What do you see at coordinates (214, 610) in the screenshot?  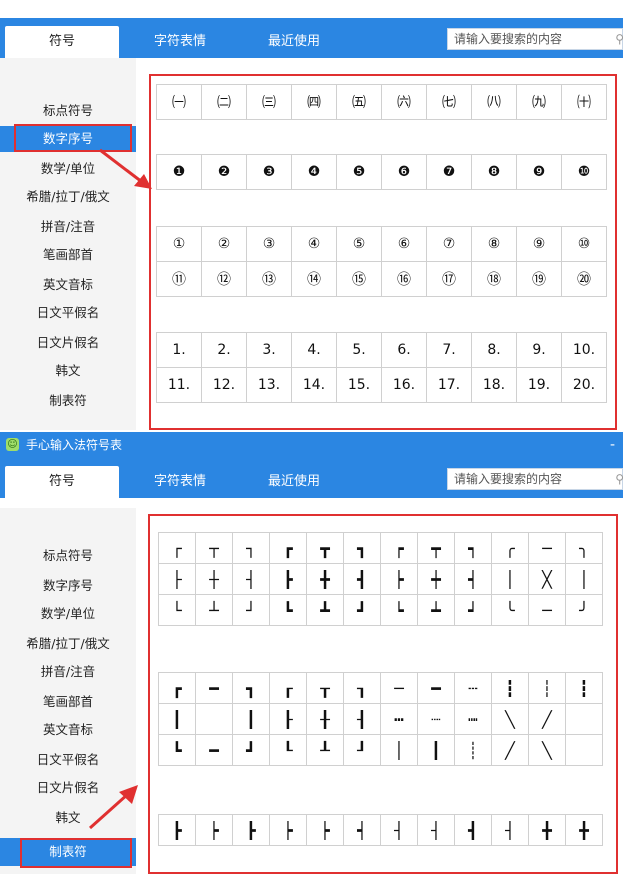 I see `symbol-cell: ┴` at bounding box center [214, 610].